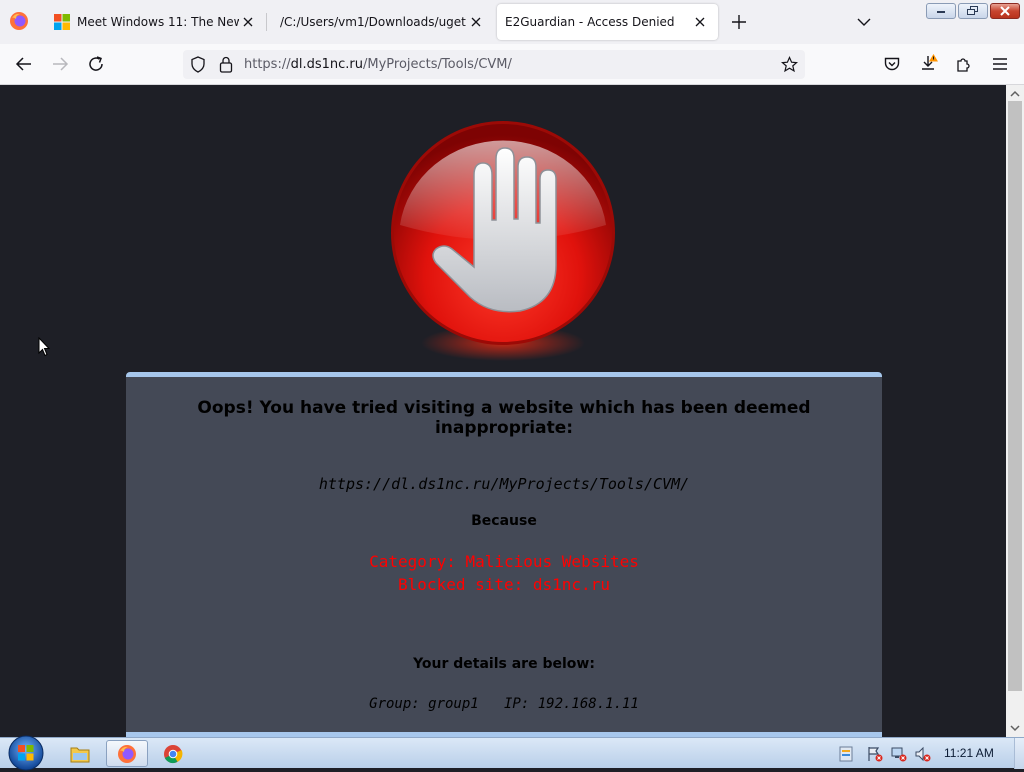  I want to click on lock-icon, so click(226, 64).